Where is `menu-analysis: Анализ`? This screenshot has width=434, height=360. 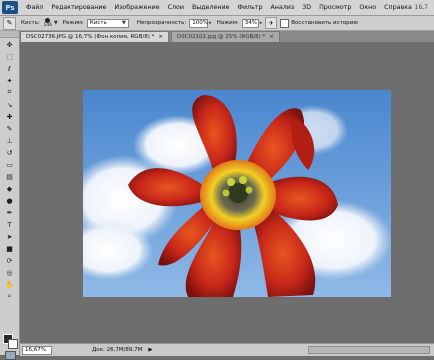 menu-analysis: Анализ is located at coordinates (282, 7).